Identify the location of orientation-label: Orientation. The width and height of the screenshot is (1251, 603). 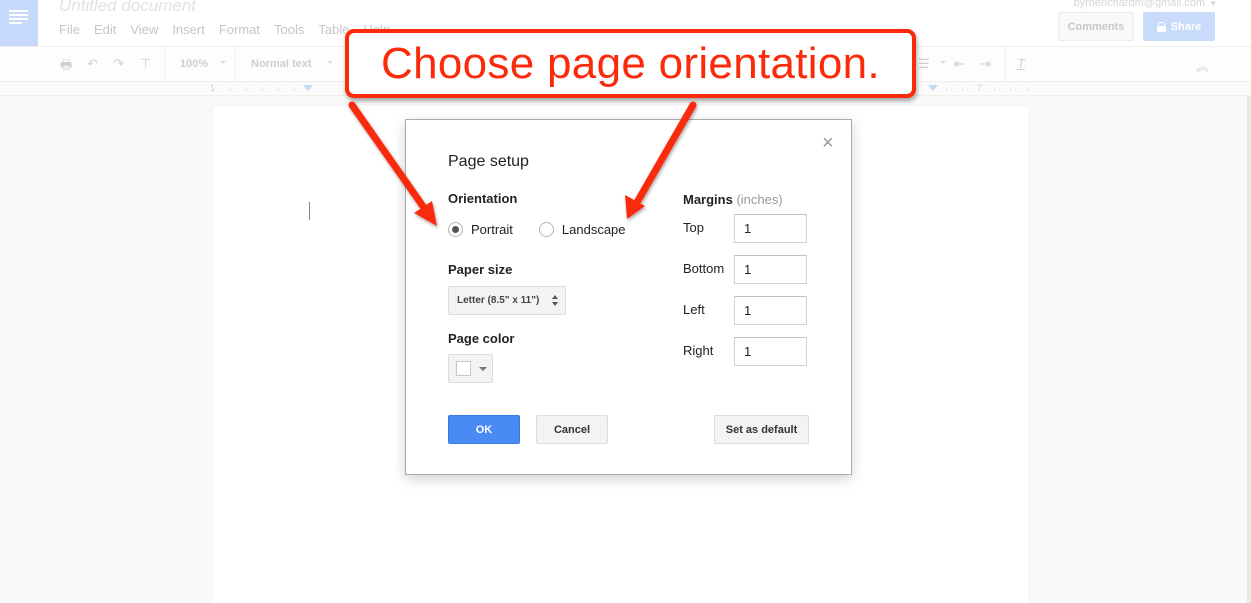
(483, 198).